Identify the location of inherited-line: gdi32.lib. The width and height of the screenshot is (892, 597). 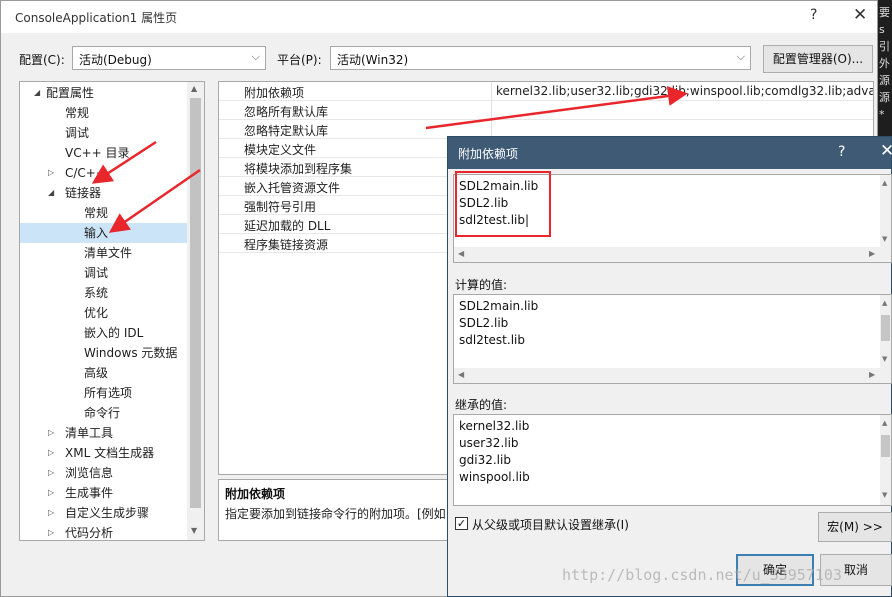
(485, 460).